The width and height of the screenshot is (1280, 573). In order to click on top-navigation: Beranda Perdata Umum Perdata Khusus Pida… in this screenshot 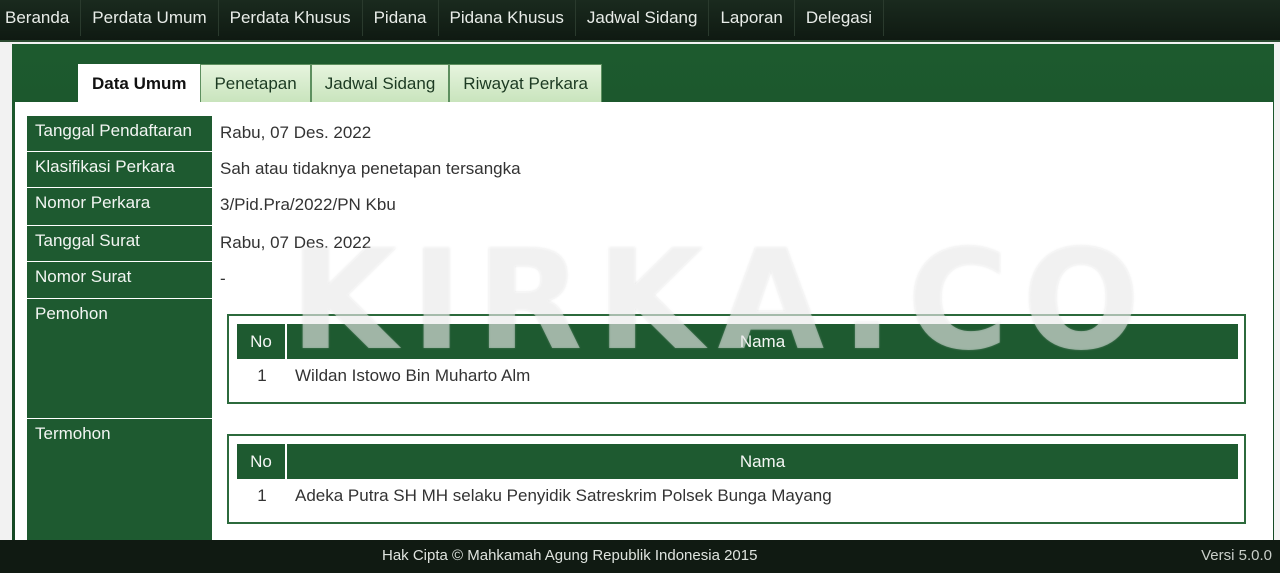, I will do `click(640, 21)`.